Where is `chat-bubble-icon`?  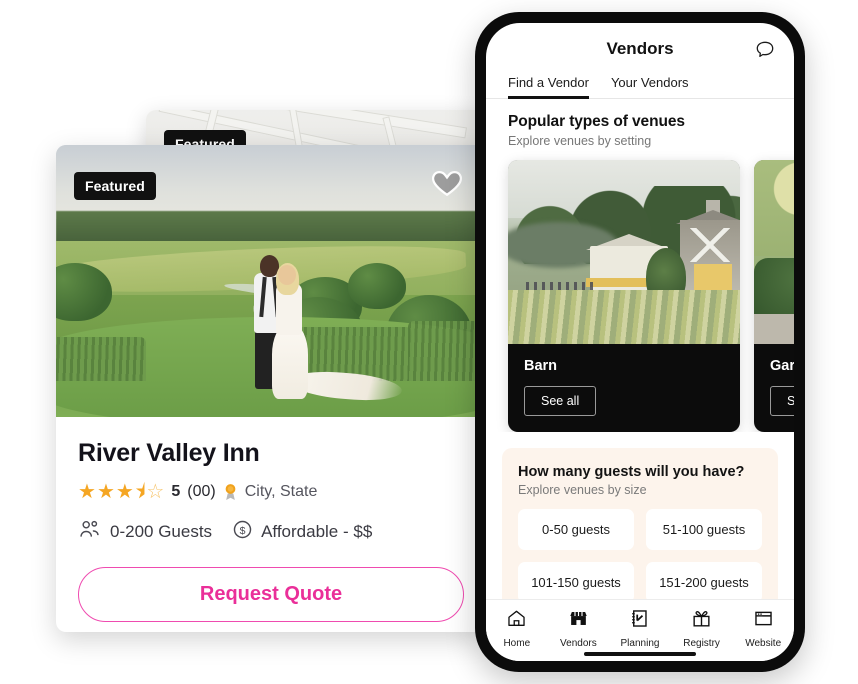 chat-bubble-icon is located at coordinates (765, 50).